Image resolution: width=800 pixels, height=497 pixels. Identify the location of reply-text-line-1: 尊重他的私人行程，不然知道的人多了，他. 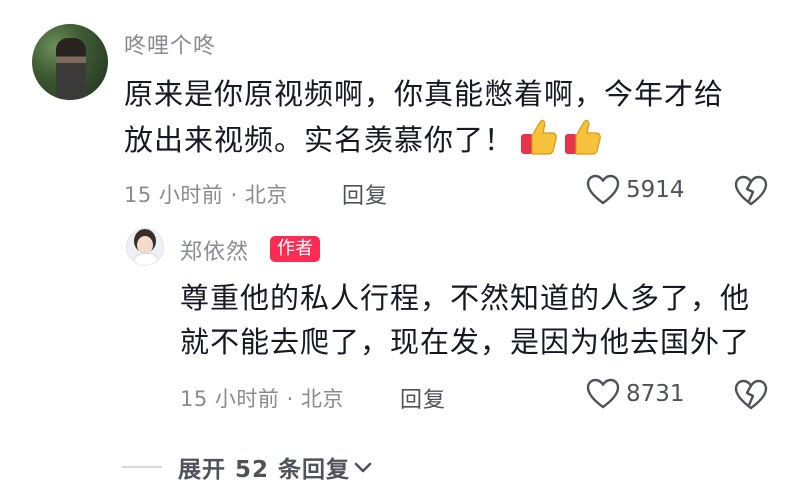
(465, 298).